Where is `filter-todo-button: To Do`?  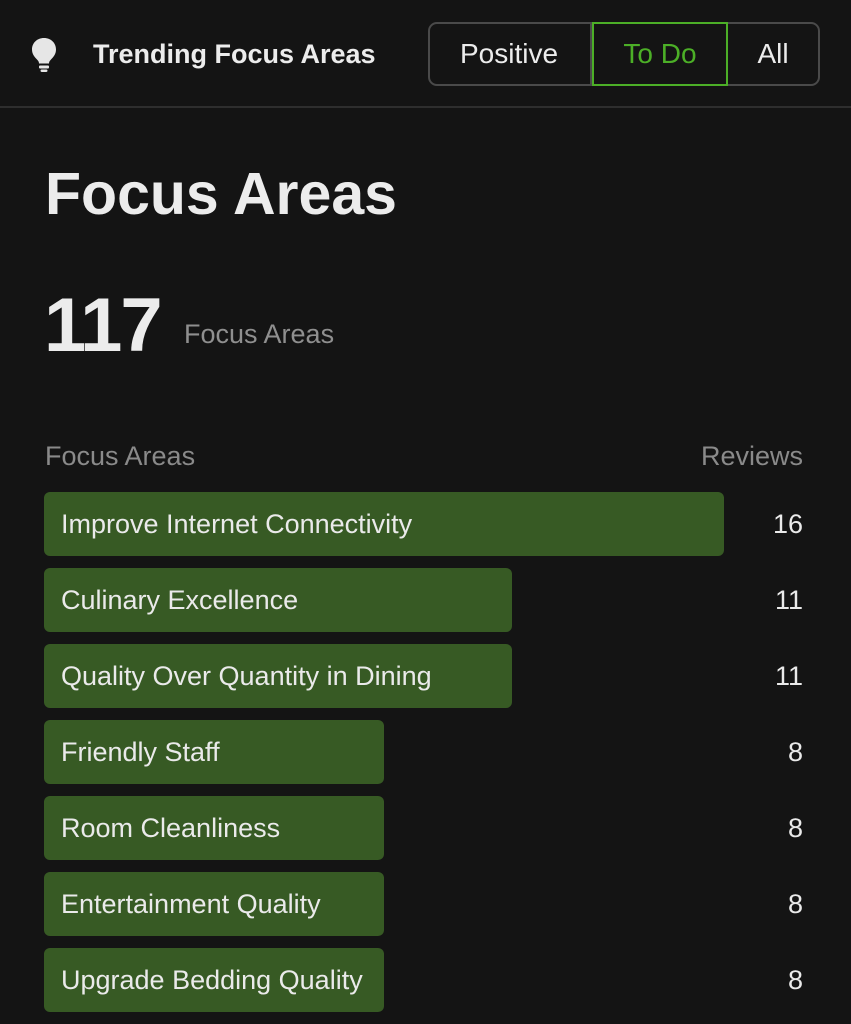
filter-todo-button: To Do is located at coordinates (660, 54).